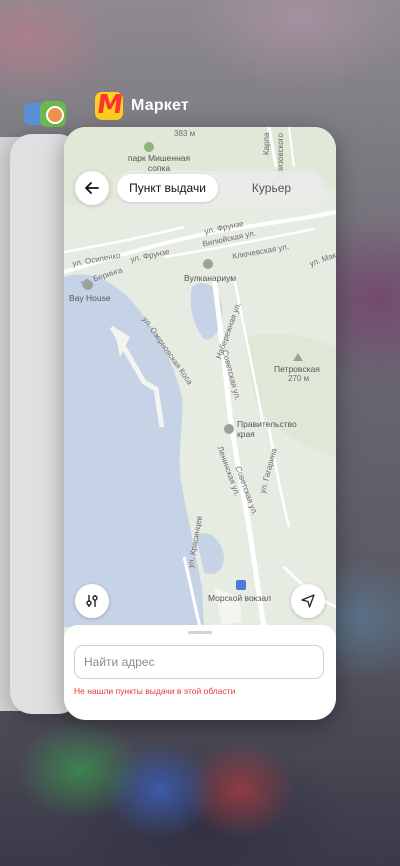  What do you see at coordinates (299, 378) in the screenshot?
I see `map-label-petrovskaya-alt: 270 м` at bounding box center [299, 378].